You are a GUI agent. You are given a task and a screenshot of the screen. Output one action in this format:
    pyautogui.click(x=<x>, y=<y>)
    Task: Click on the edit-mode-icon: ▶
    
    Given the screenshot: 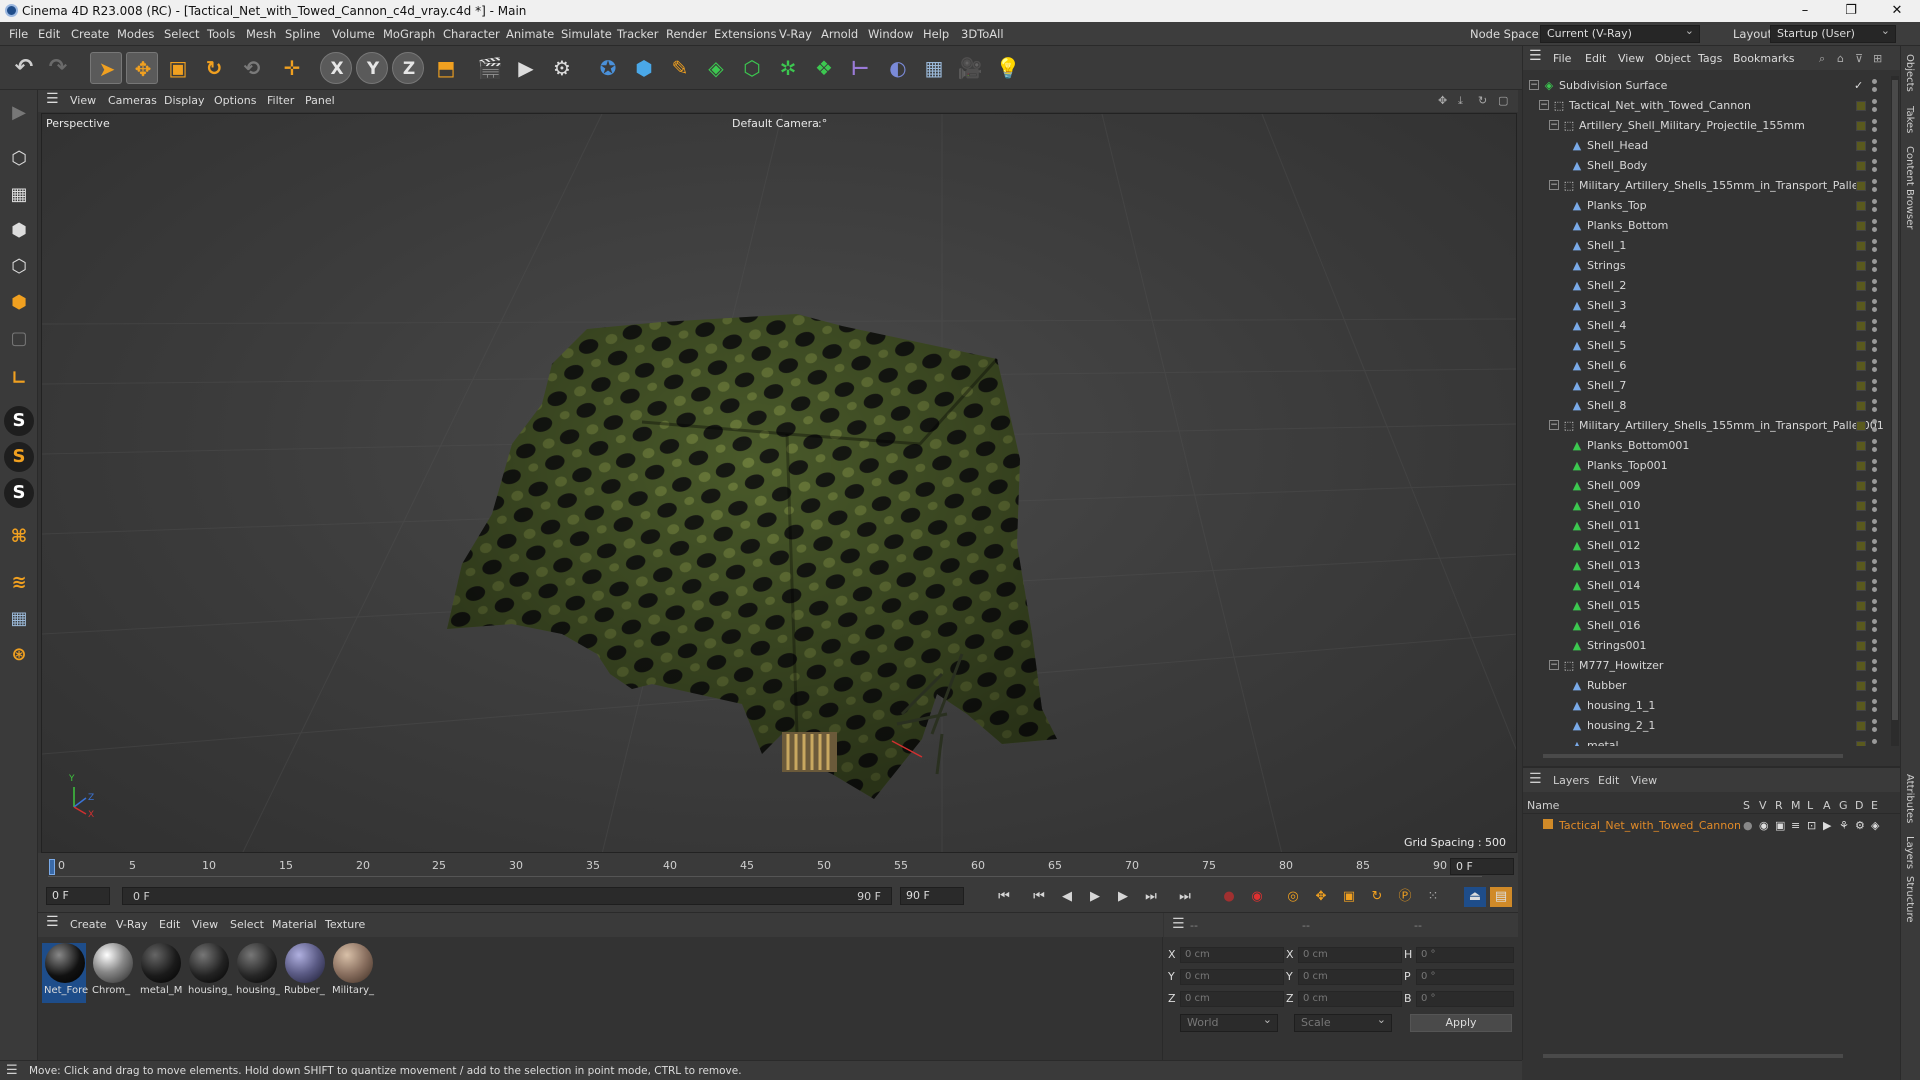 What is the action you would take?
    pyautogui.click(x=19, y=113)
    